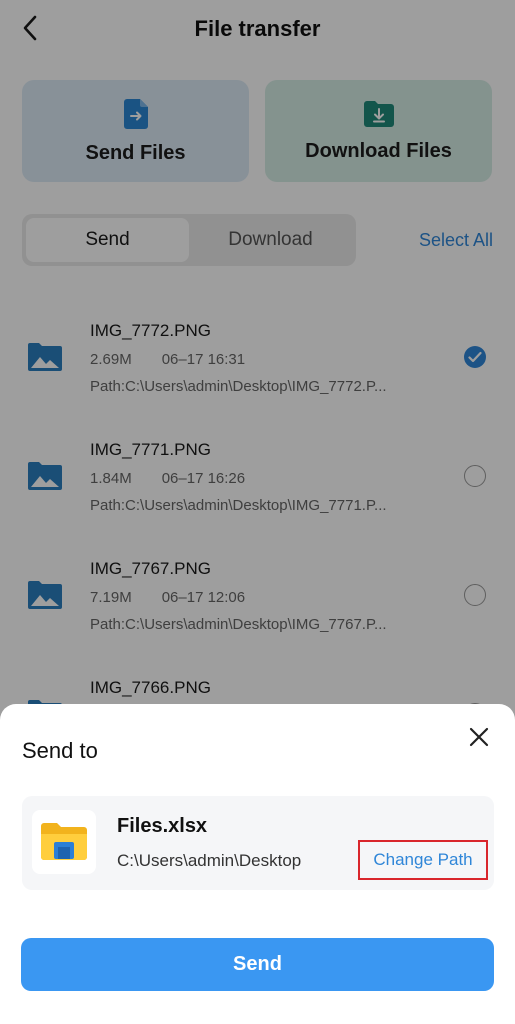 This screenshot has width=515, height=1024. What do you see at coordinates (60, 750) in the screenshot?
I see `sheet-title: Send to` at bounding box center [60, 750].